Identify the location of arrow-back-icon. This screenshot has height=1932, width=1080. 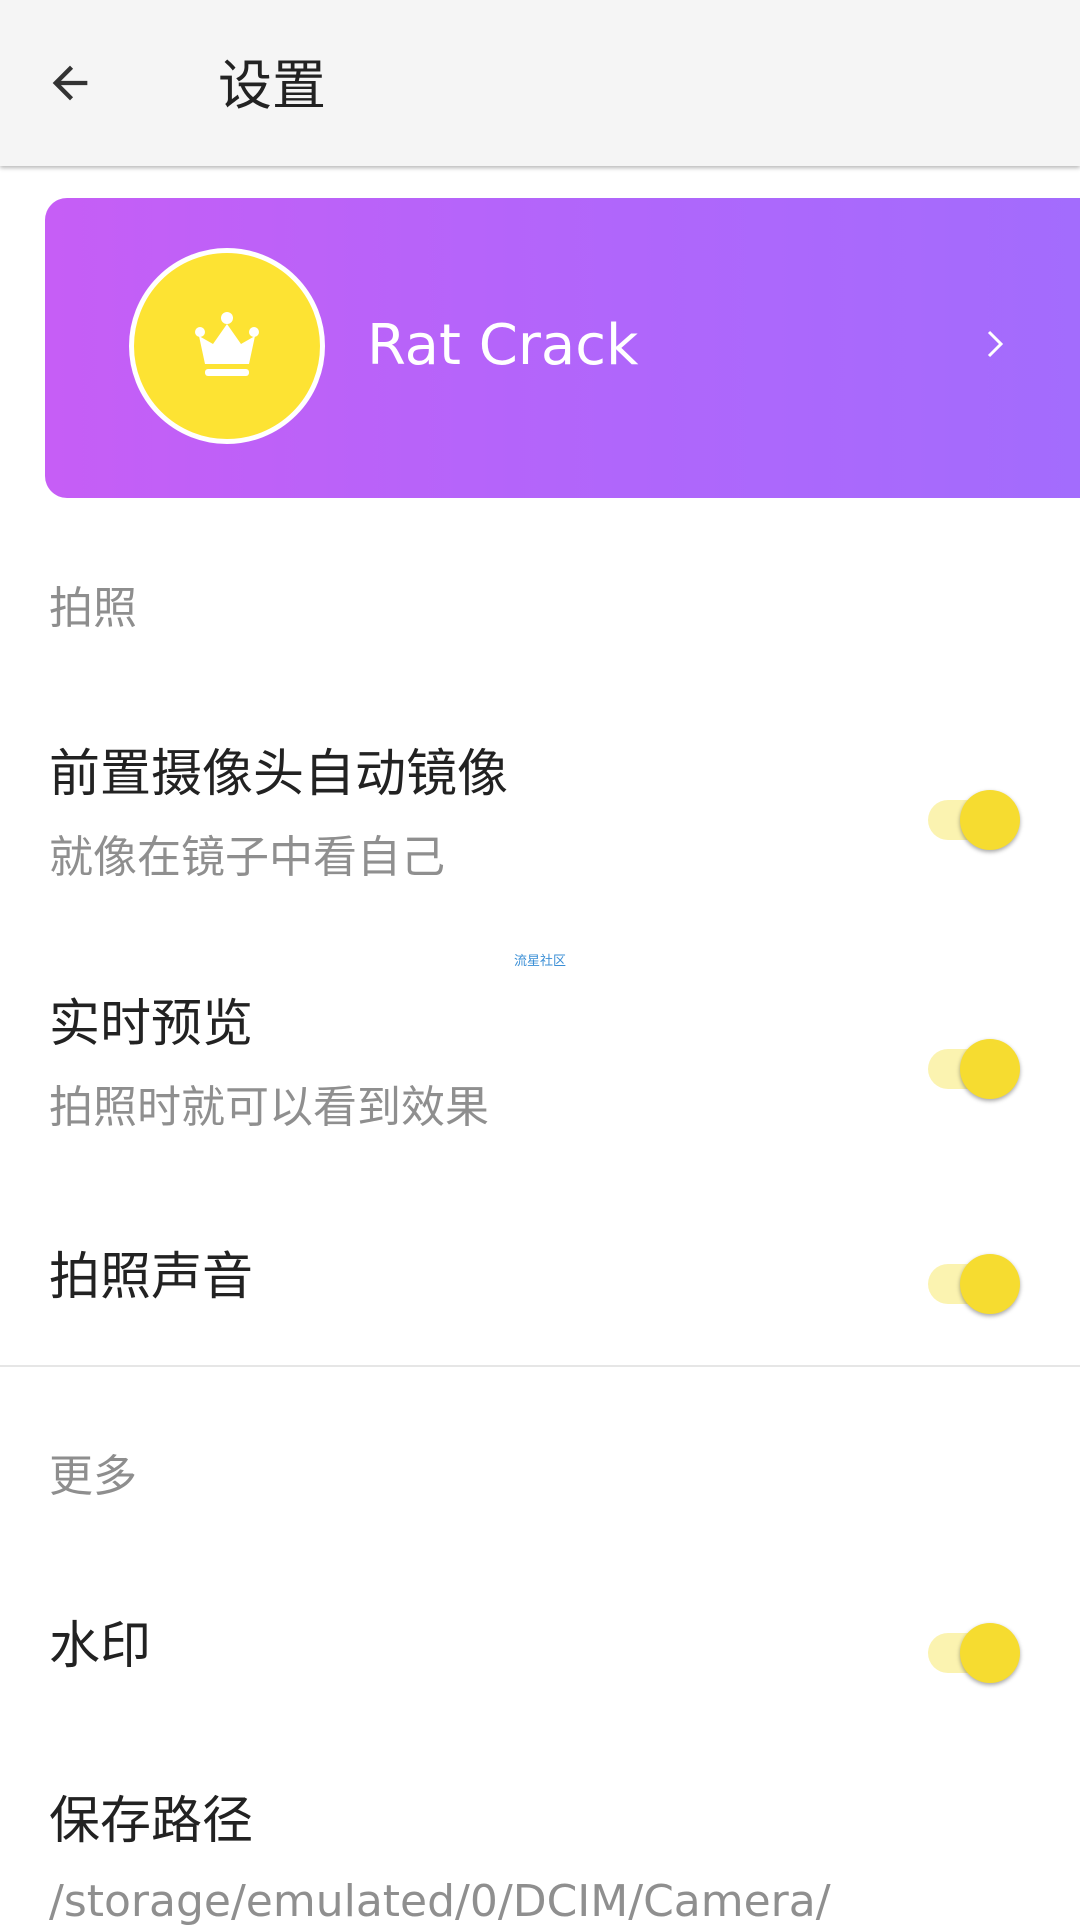
(70, 83).